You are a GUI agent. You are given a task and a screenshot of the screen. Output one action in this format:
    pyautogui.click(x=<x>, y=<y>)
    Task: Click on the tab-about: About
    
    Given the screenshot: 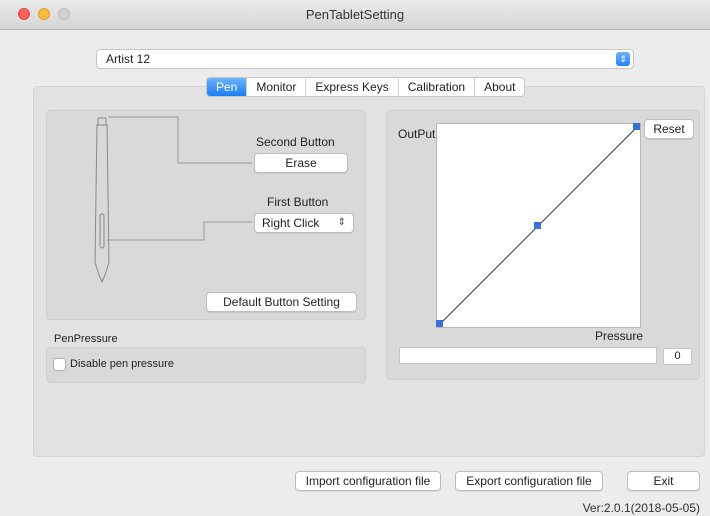 What is the action you would take?
    pyautogui.click(x=499, y=87)
    